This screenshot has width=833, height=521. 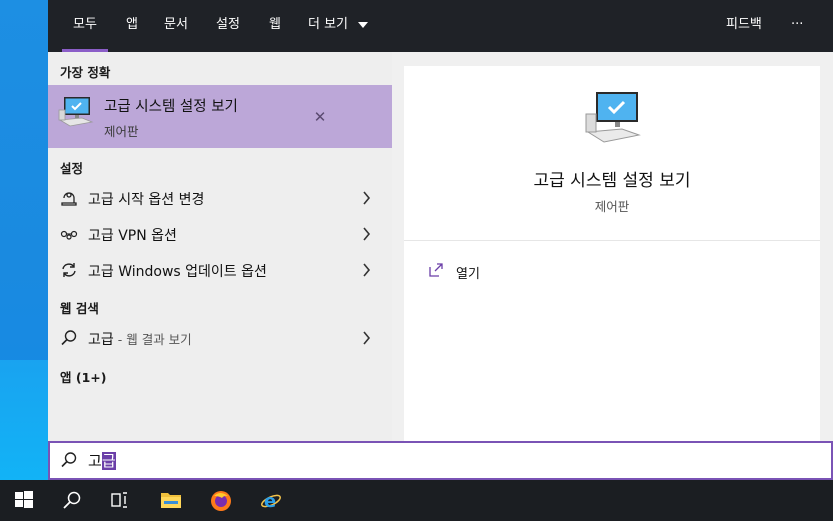 I want to click on update-icon, so click(x=69, y=270).